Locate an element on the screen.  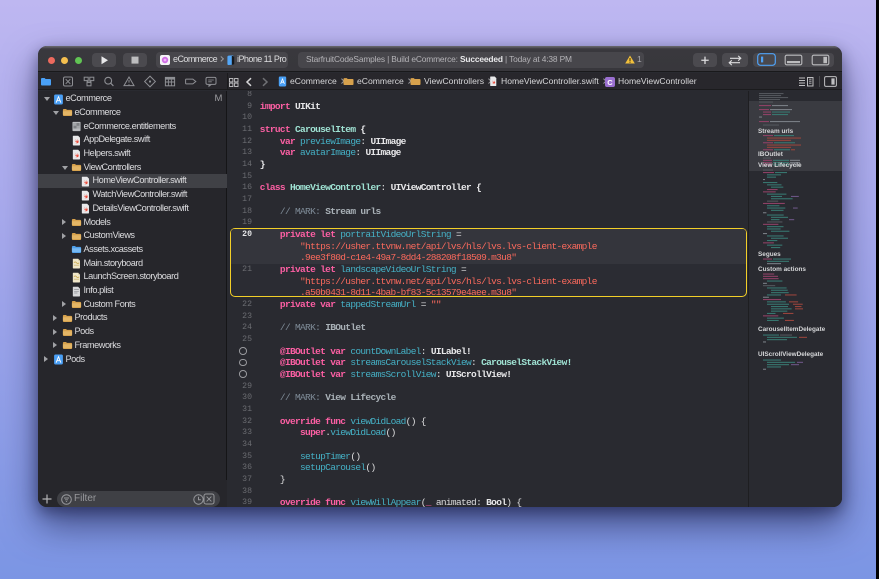
svg-text: C is located at coordinates (610, 81).